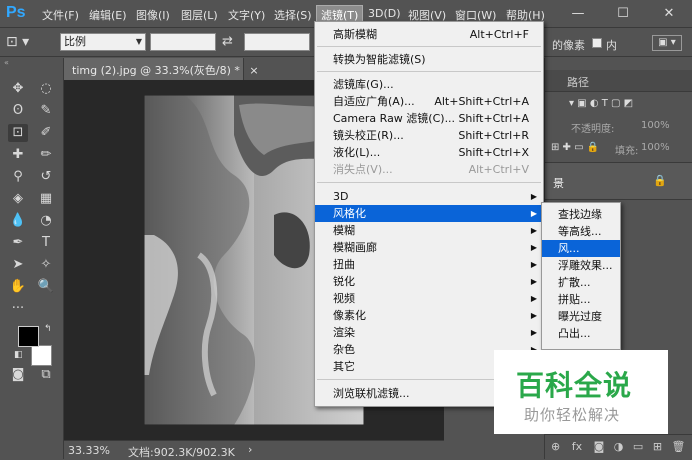 This screenshot has height=460, width=692. What do you see at coordinates (46, 177) in the screenshot?
I see `history-brush-icon: ↺` at bounding box center [46, 177].